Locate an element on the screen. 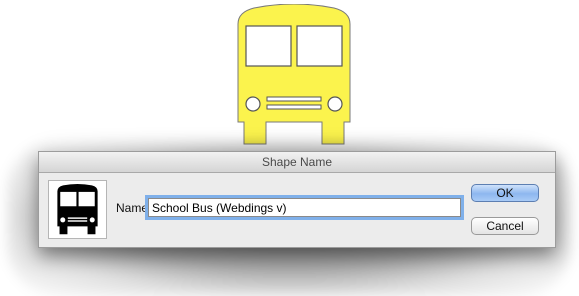 This screenshot has height=296, width=579. bus-headlight-right is located at coordinates (335, 104).